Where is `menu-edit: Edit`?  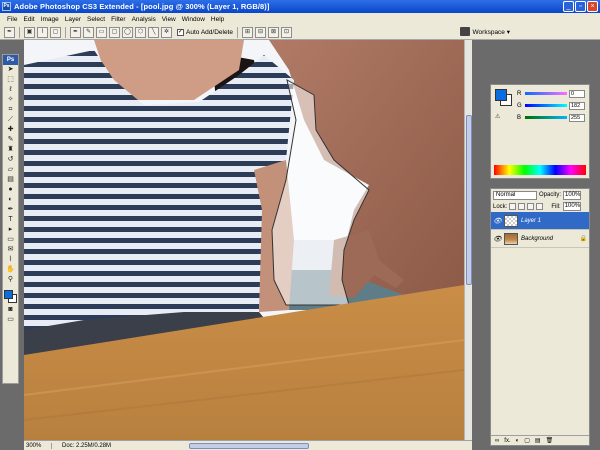
menu-edit: Edit is located at coordinates (28, 19).